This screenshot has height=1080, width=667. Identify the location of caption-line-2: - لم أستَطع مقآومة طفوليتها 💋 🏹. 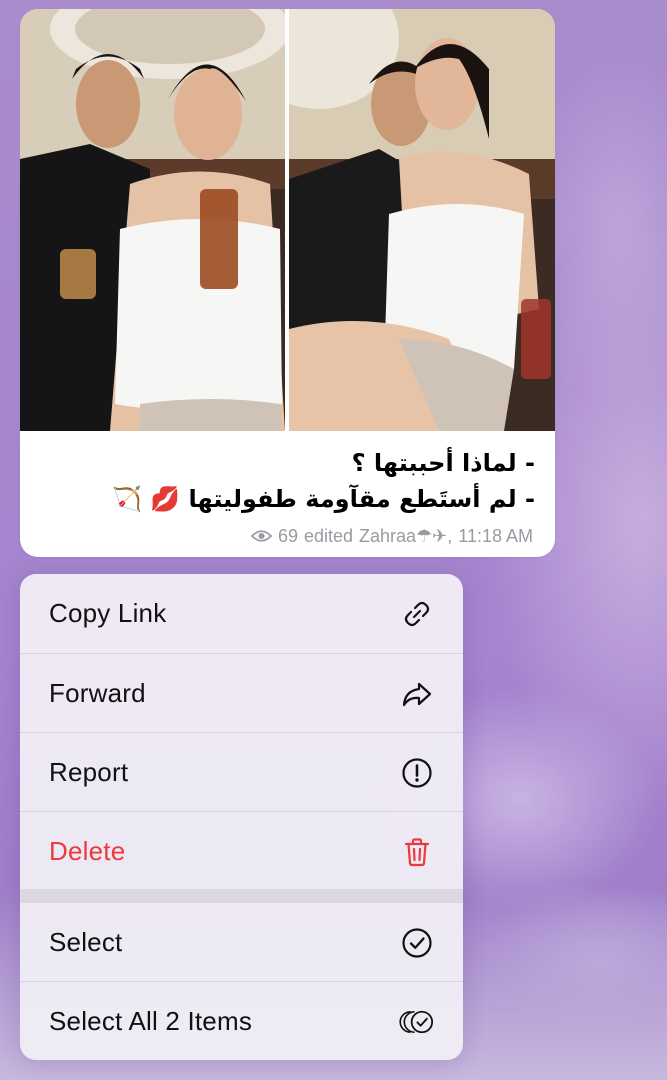
(323, 499).